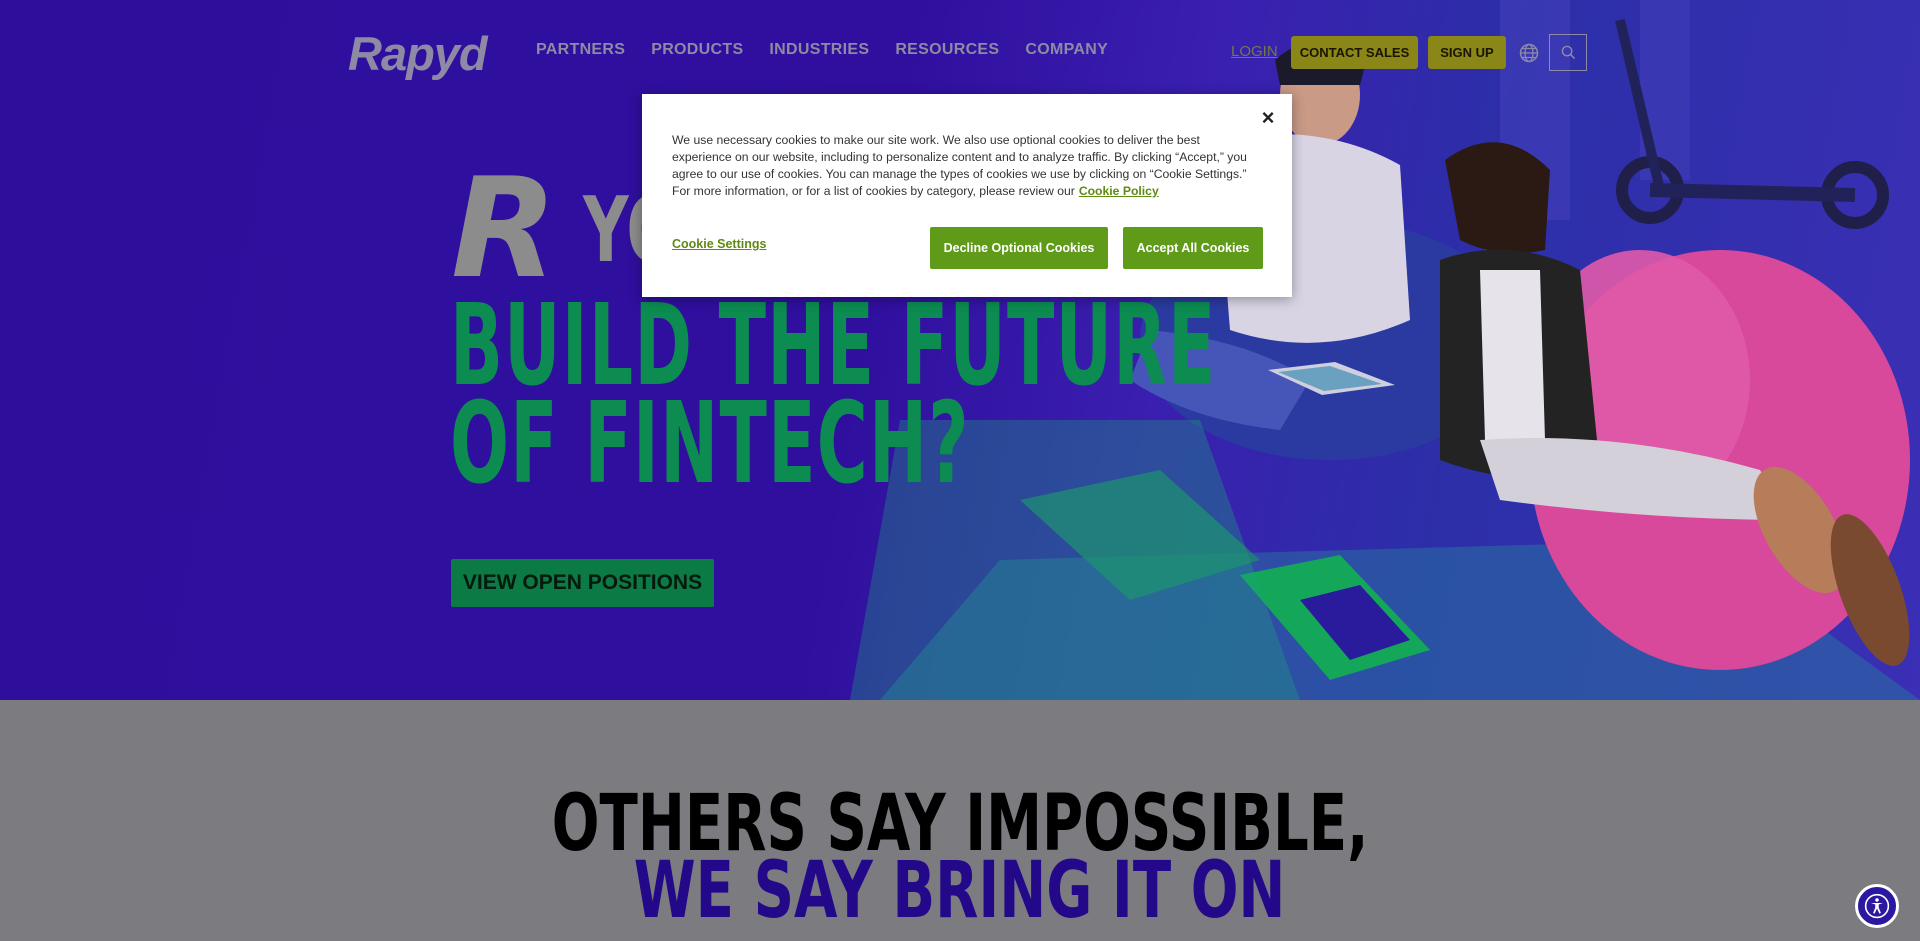 Image resolution: width=1920 pixels, height=941 pixels. I want to click on section-heading-line2: WE SAY BRING IT ON, so click(960, 891).